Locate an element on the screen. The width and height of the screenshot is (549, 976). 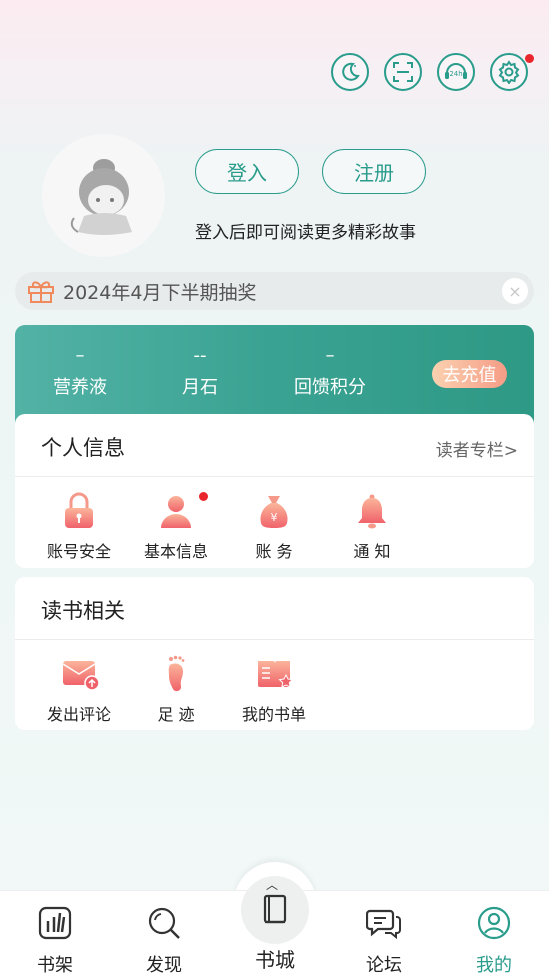
nav-forum: 论坛 is located at coordinates (384, 940).